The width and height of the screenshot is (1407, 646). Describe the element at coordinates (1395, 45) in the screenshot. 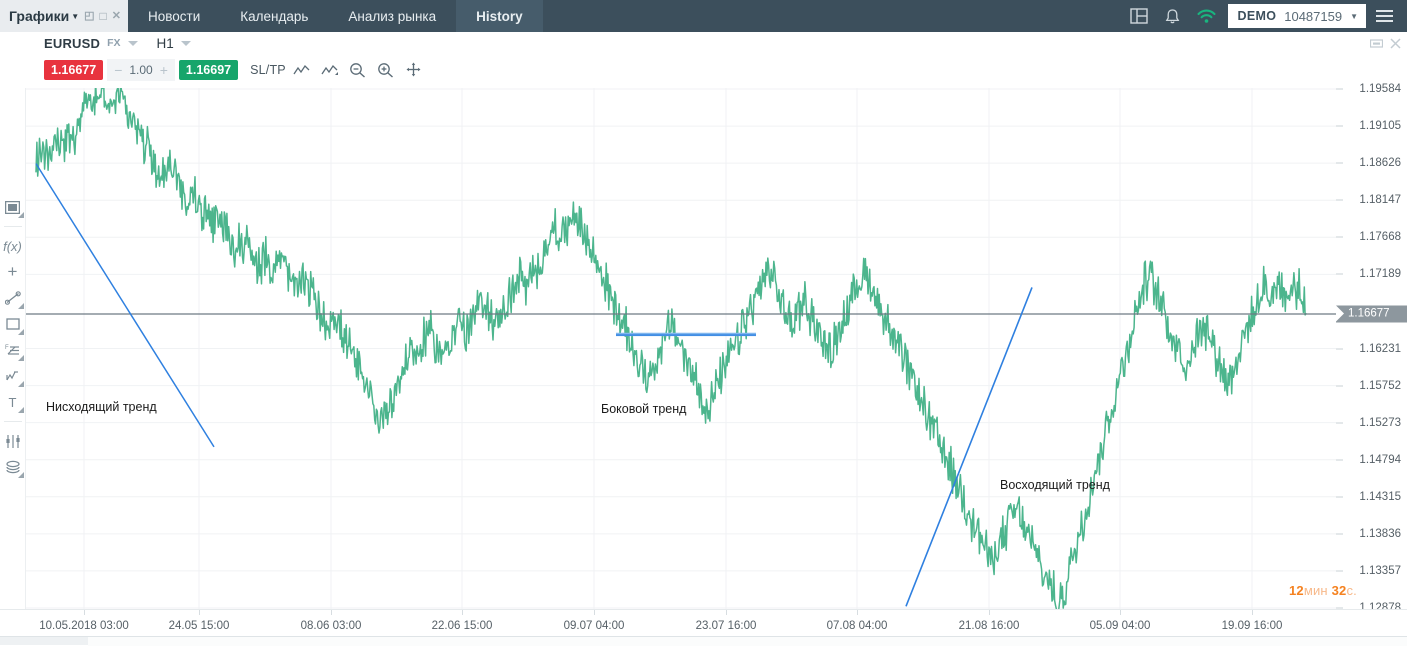

I see `close-panel-icon` at that location.